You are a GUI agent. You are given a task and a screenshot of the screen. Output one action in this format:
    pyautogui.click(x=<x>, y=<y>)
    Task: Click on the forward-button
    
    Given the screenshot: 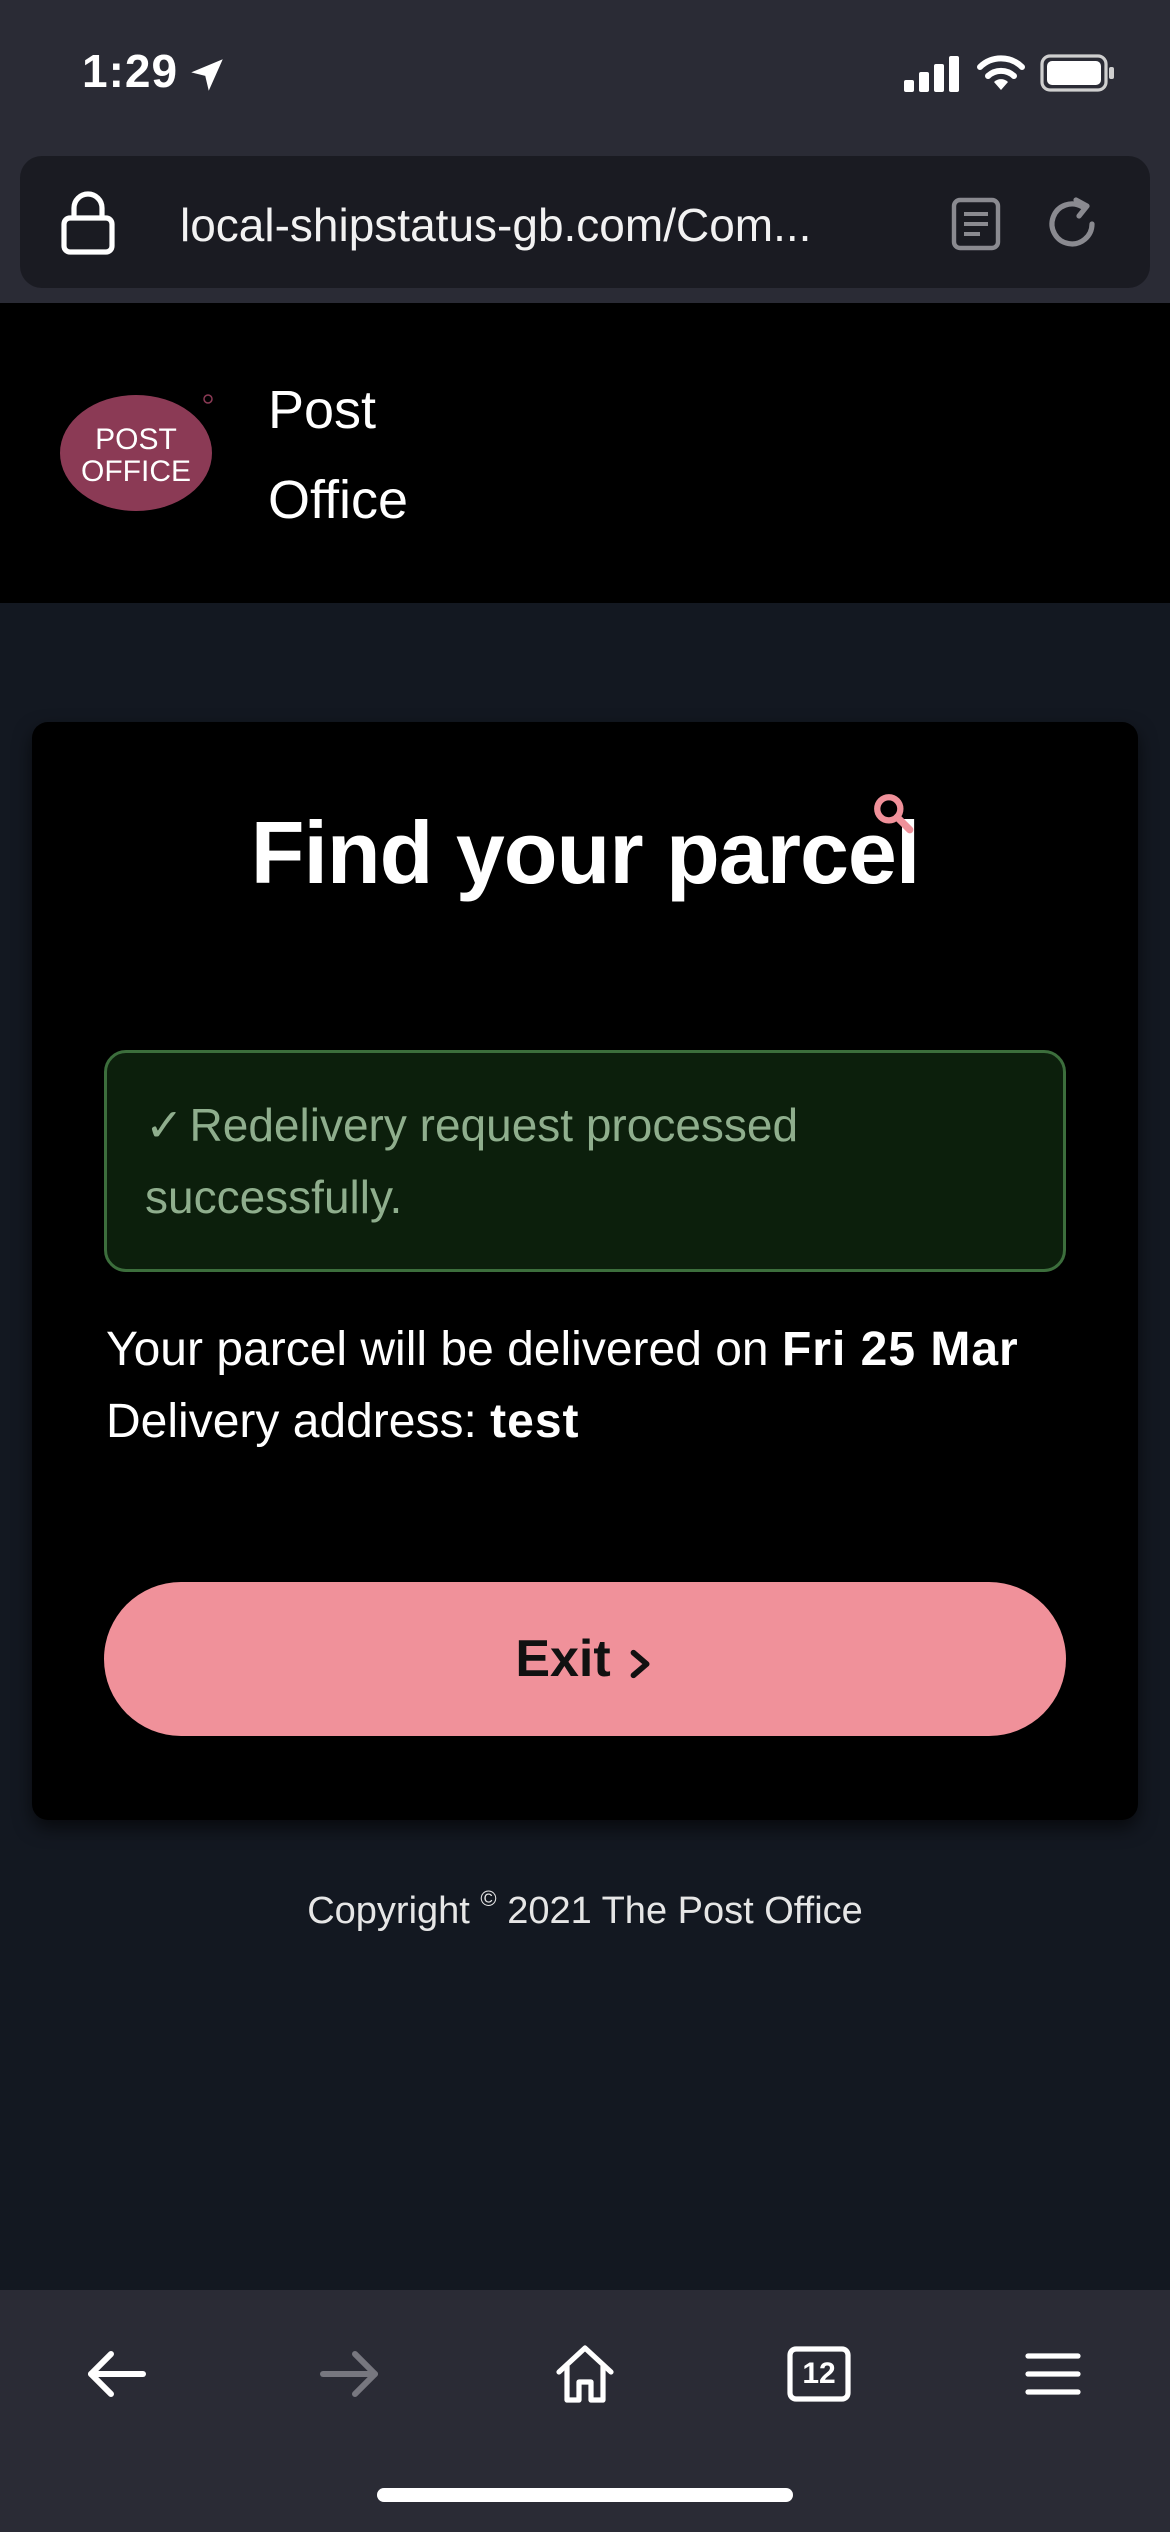 What is the action you would take?
    pyautogui.click(x=350, y=2374)
    